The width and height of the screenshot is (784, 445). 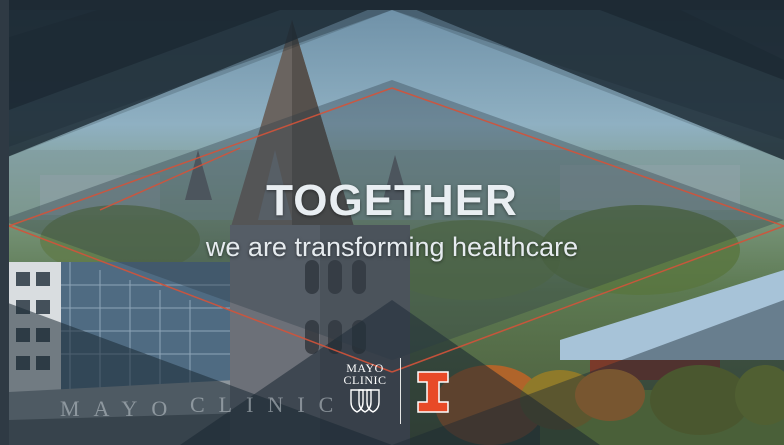 What do you see at coordinates (392, 200) in the screenshot?
I see `slide-title: TOGETHER` at bounding box center [392, 200].